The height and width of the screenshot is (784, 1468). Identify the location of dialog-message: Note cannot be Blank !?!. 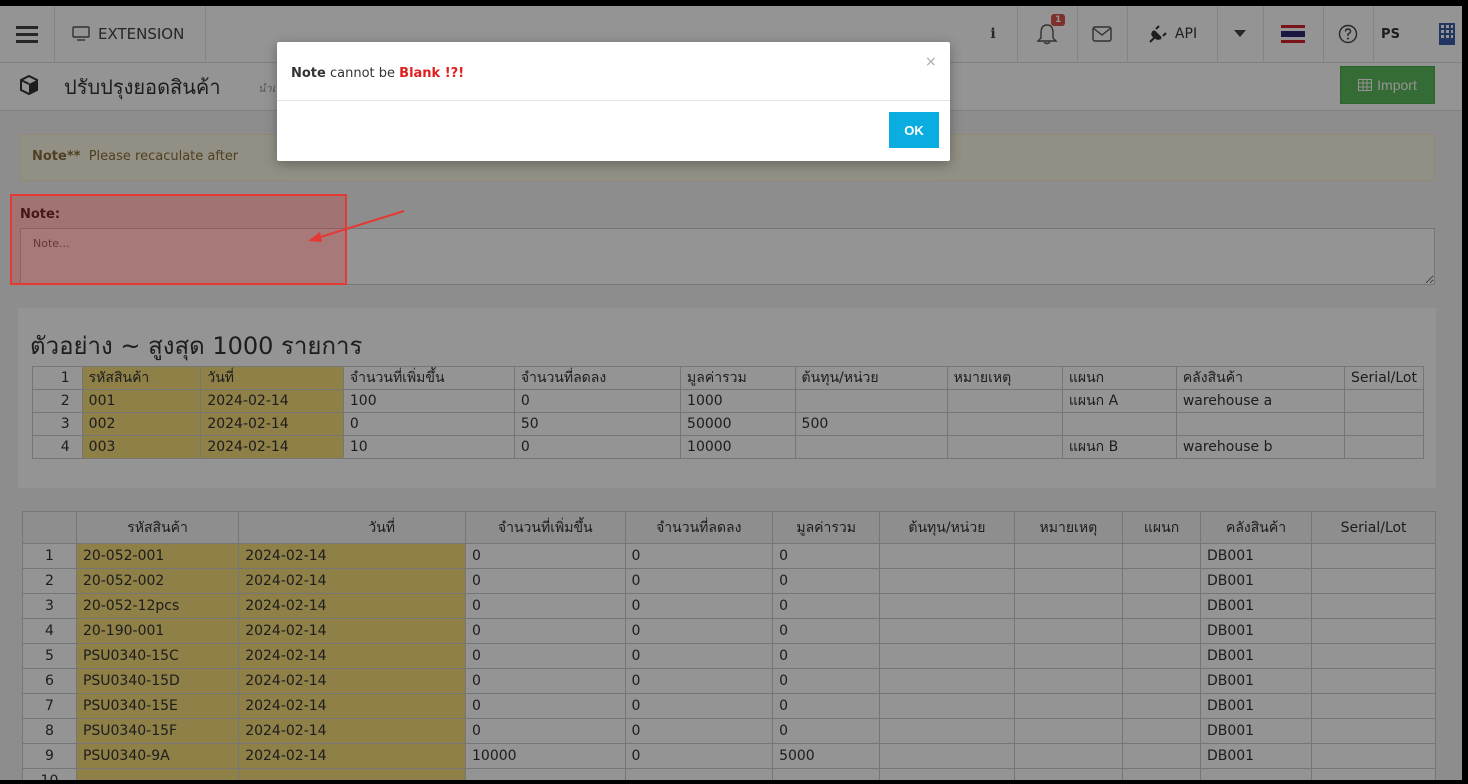
(377, 73).